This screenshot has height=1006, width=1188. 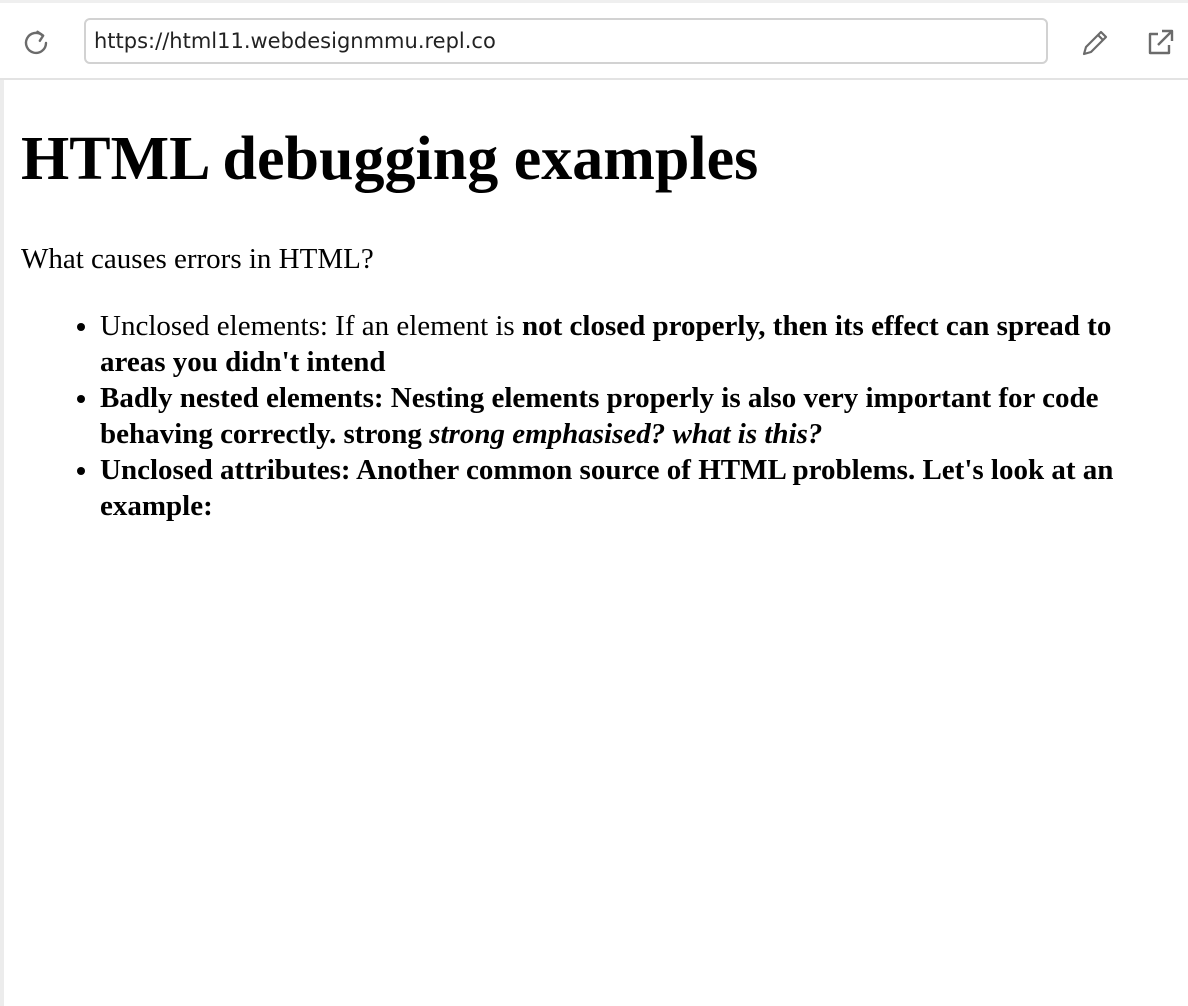 What do you see at coordinates (2, 503) in the screenshot?
I see `window-left-edge` at bounding box center [2, 503].